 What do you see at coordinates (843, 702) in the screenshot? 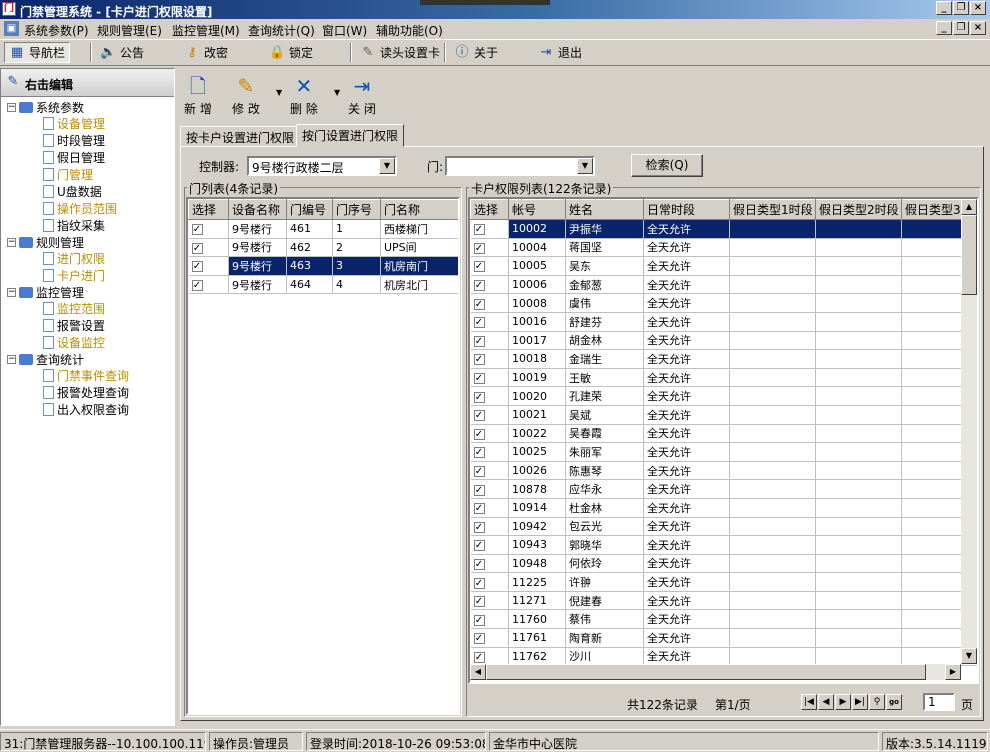
I see `next-page-icon: ▶` at bounding box center [843, 702].